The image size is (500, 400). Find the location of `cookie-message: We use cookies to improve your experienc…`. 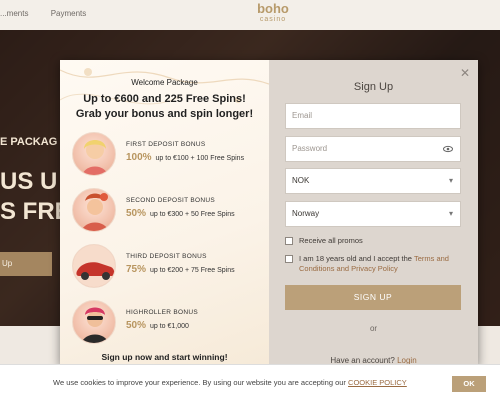

cookie-message: We use cookies to improve your experienc… is located at coordinates (230, 382).